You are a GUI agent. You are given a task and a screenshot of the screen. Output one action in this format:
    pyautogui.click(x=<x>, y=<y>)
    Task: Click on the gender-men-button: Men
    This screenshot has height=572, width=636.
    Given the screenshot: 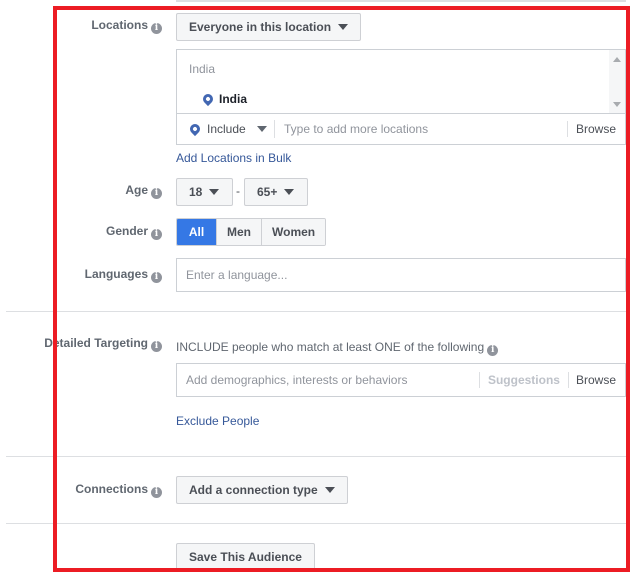 What is the action you would take?
    pyautogui.click(x=238, y=232)
    